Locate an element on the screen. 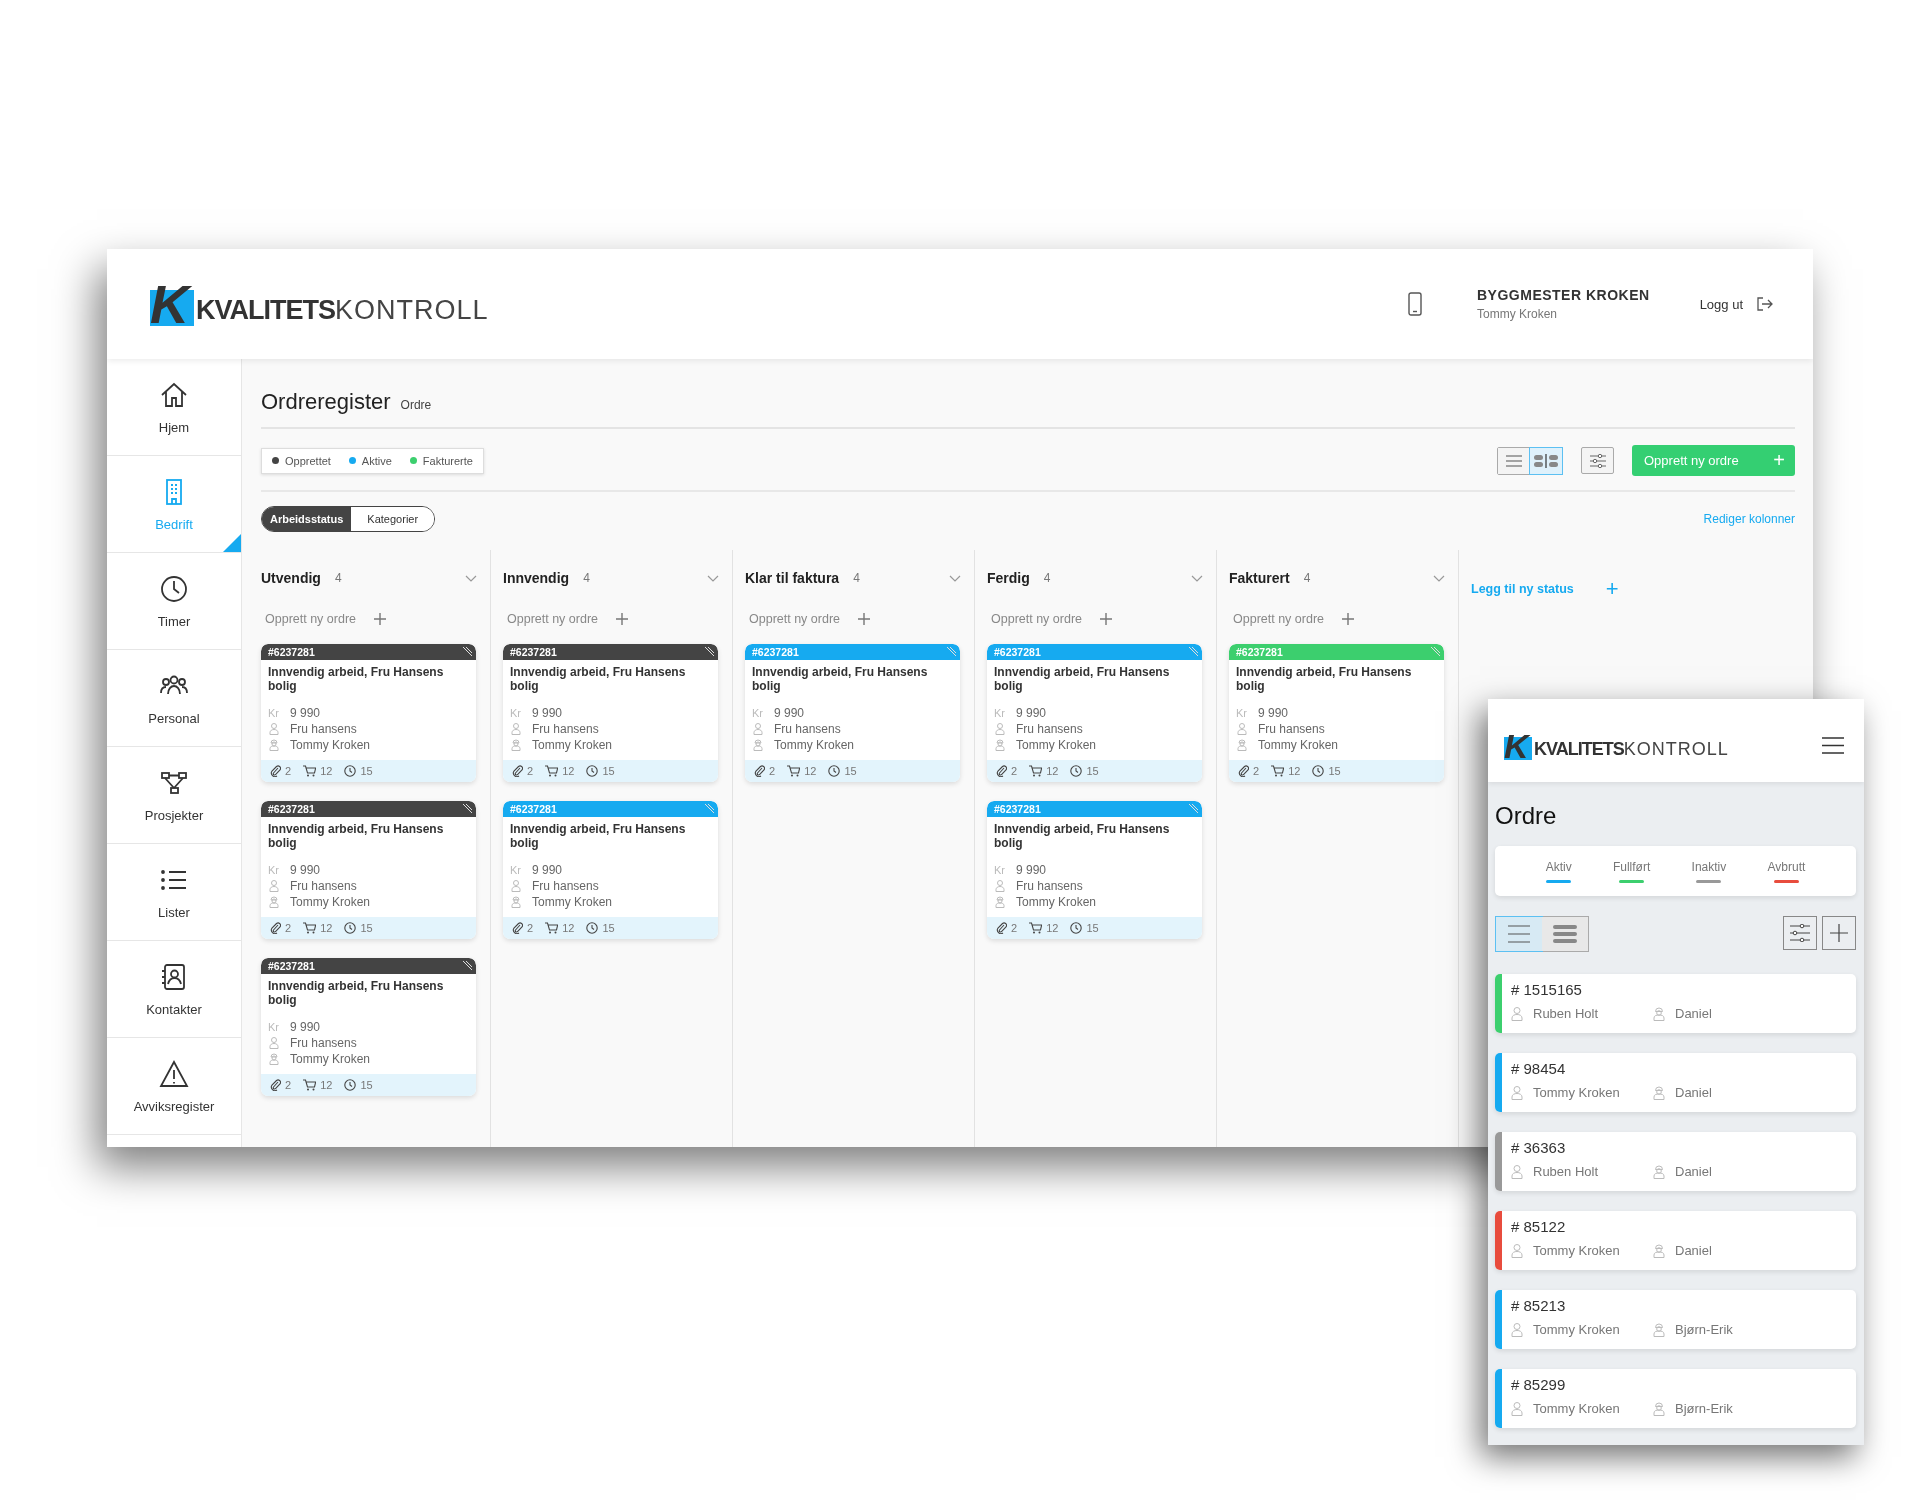 This screenshot has width=1920, height=1500. group-tab: Arbeidsstatus is located at coordinates (307, 519).